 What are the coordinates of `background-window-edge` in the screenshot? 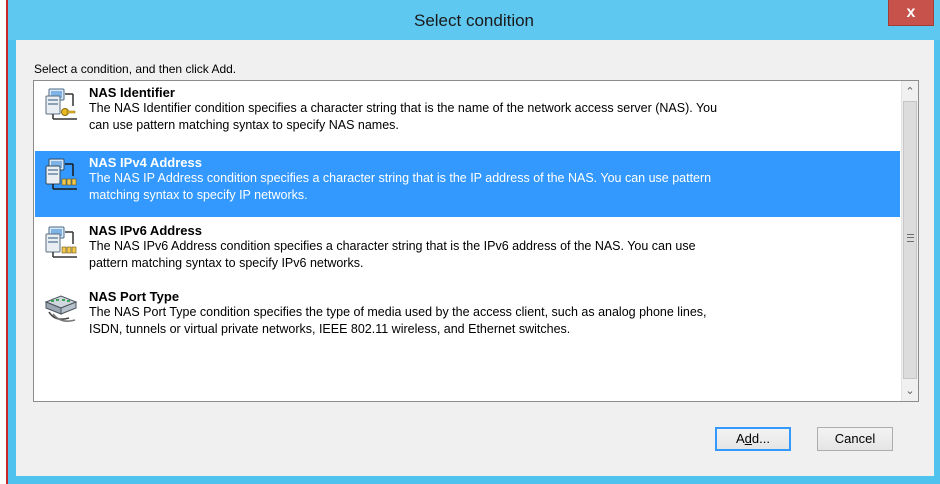 It's located at (4, 242).